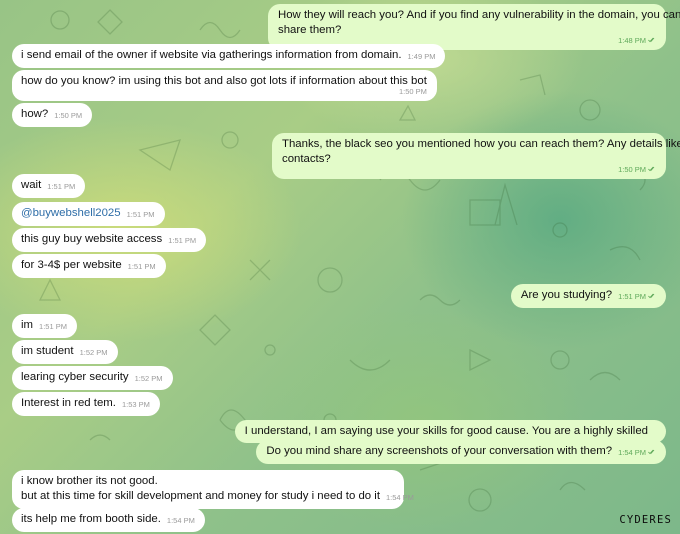  I want to click on message-incoming: how? 1:50 PM, so click(52, 115).